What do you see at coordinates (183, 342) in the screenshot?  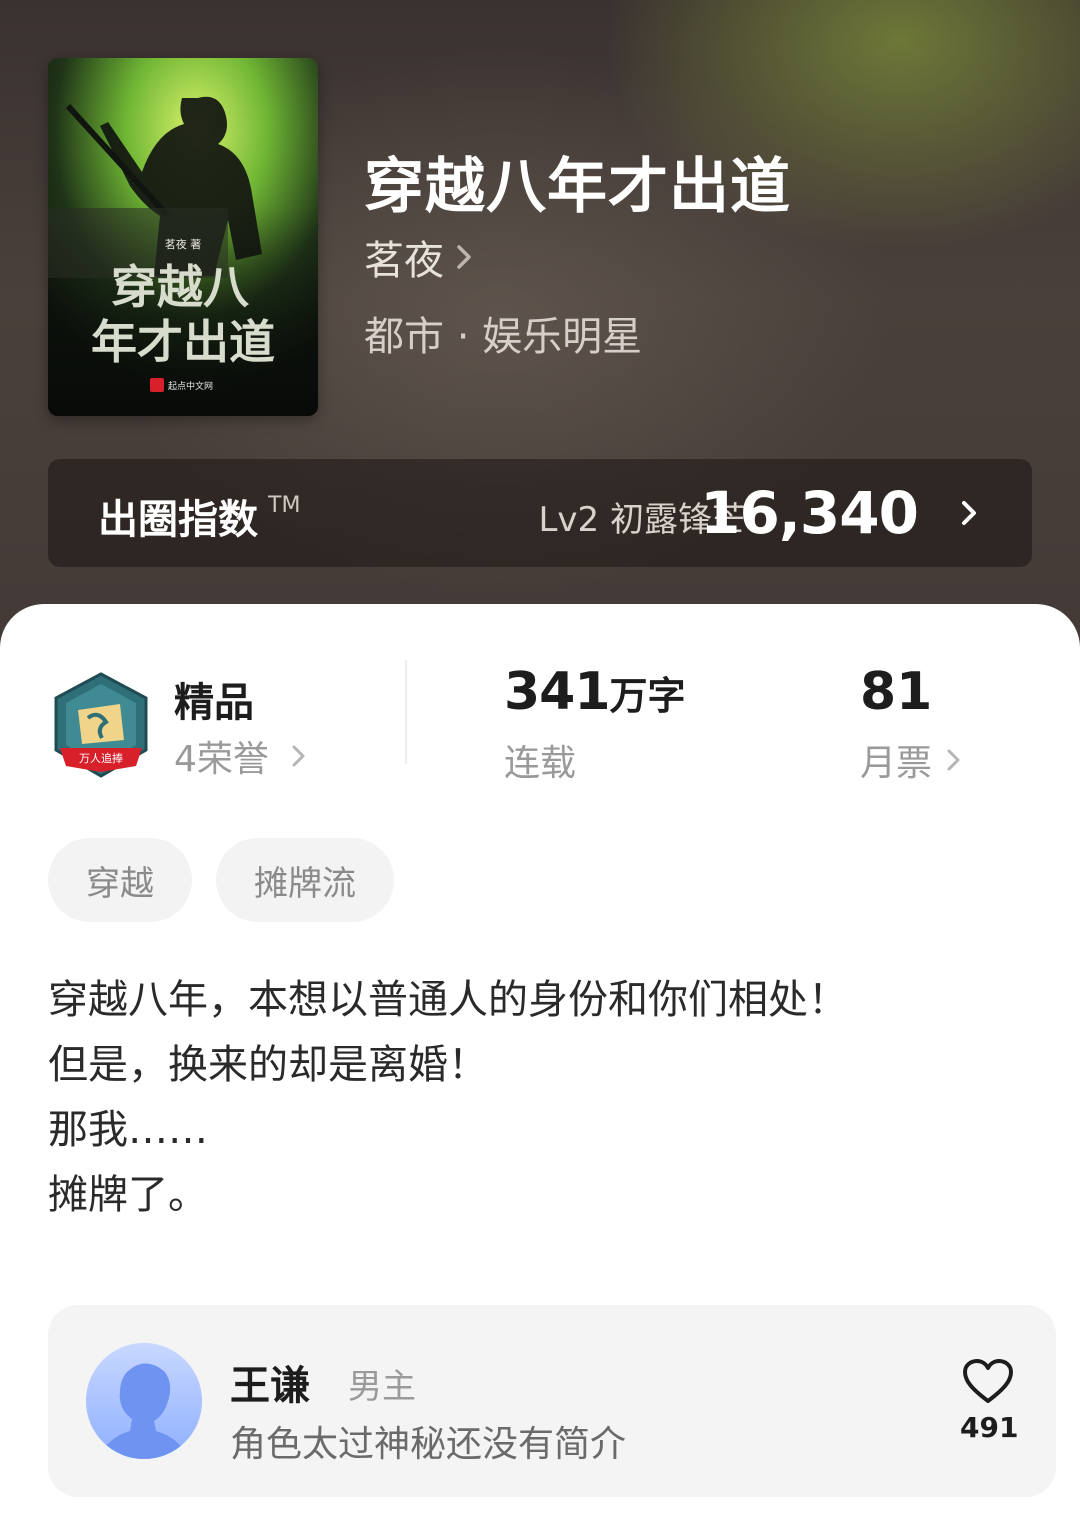 I see `cover-title-line2: 年才出道` at bounding box center [183, 342].